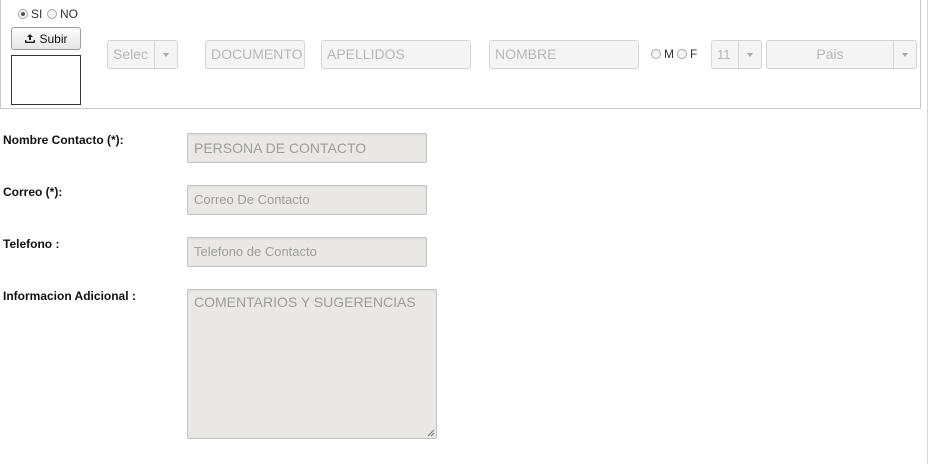 The height and width of the screenshot is (464, 929). What do you see at coordinates (682, 54) in the screenshot?
I see `radio-gender-f` at bounding box center [682, 54].